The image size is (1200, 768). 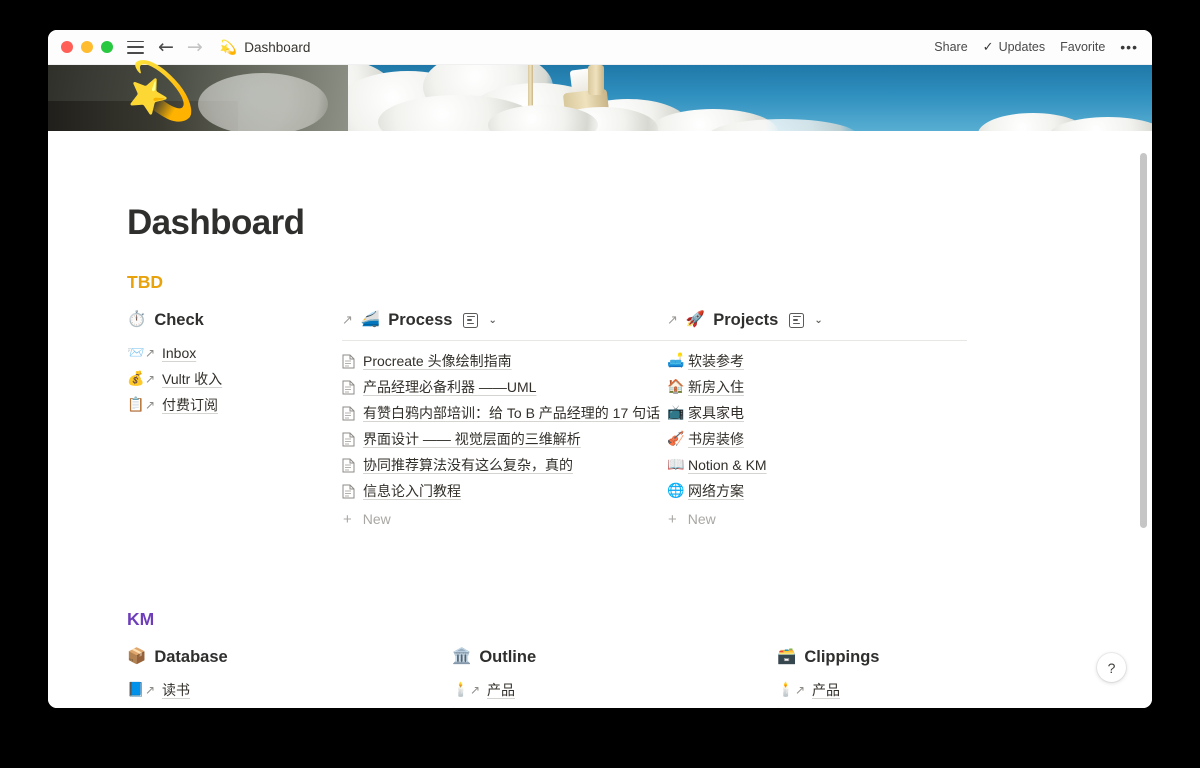 I want to click on table-row: 📺 家具家电, so click(x=817, y=413).